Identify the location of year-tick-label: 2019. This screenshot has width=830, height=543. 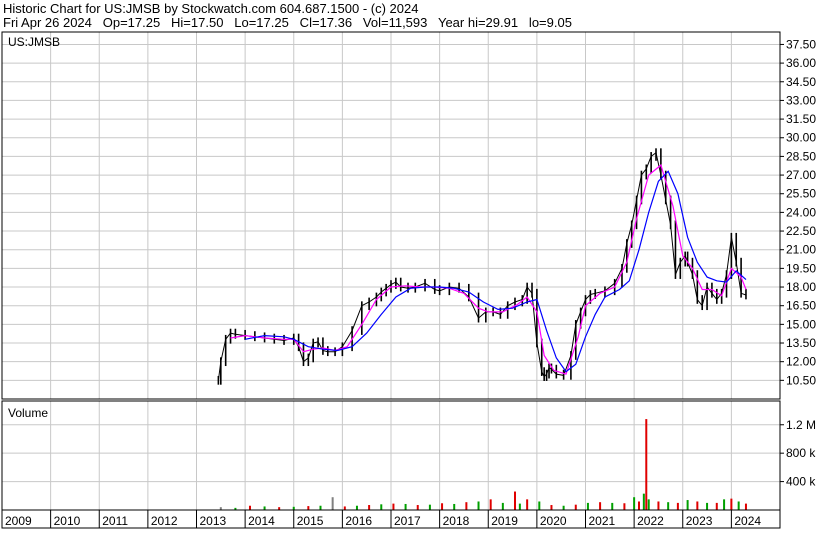
(504, 521).